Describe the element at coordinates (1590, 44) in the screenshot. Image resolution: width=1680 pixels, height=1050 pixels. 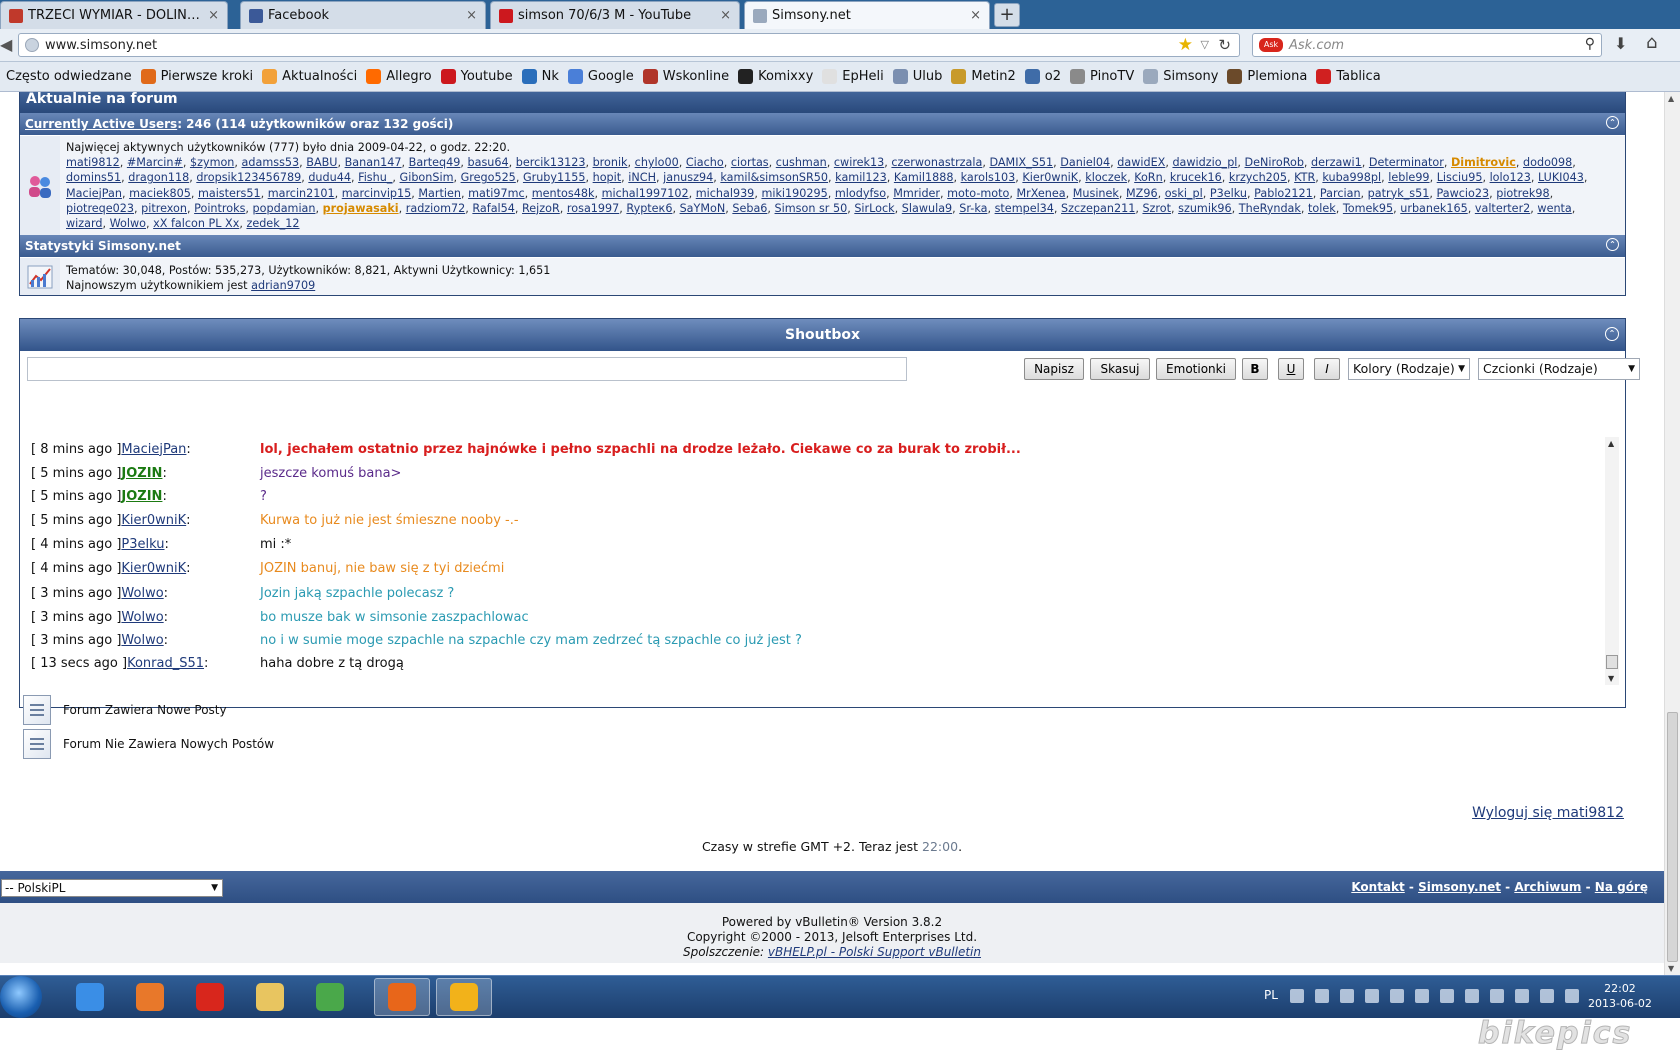
I see `search-icon: ⚲` at that location.